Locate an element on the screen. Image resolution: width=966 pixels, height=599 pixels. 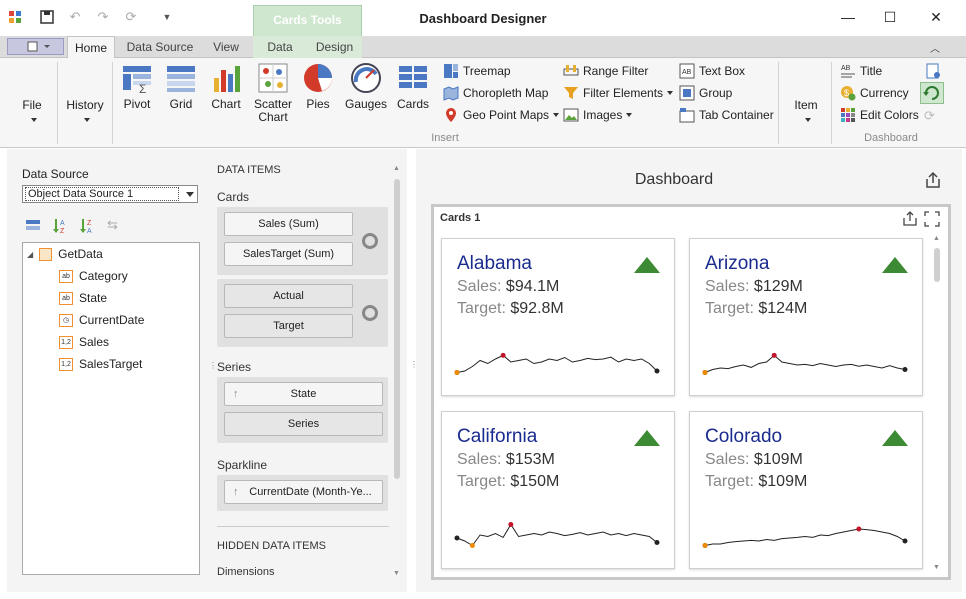
sparkline-end-point is located at coordinates (657, 371).